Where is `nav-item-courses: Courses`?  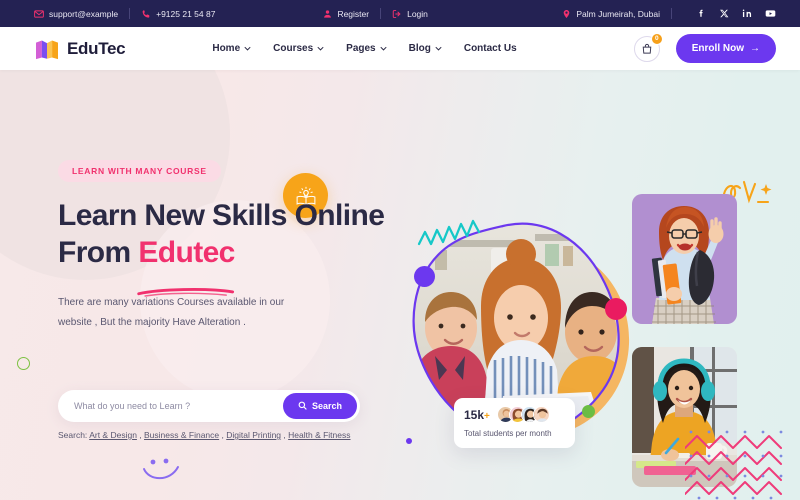 nav-item-courses: Courses is located at coordinates (298, 48).